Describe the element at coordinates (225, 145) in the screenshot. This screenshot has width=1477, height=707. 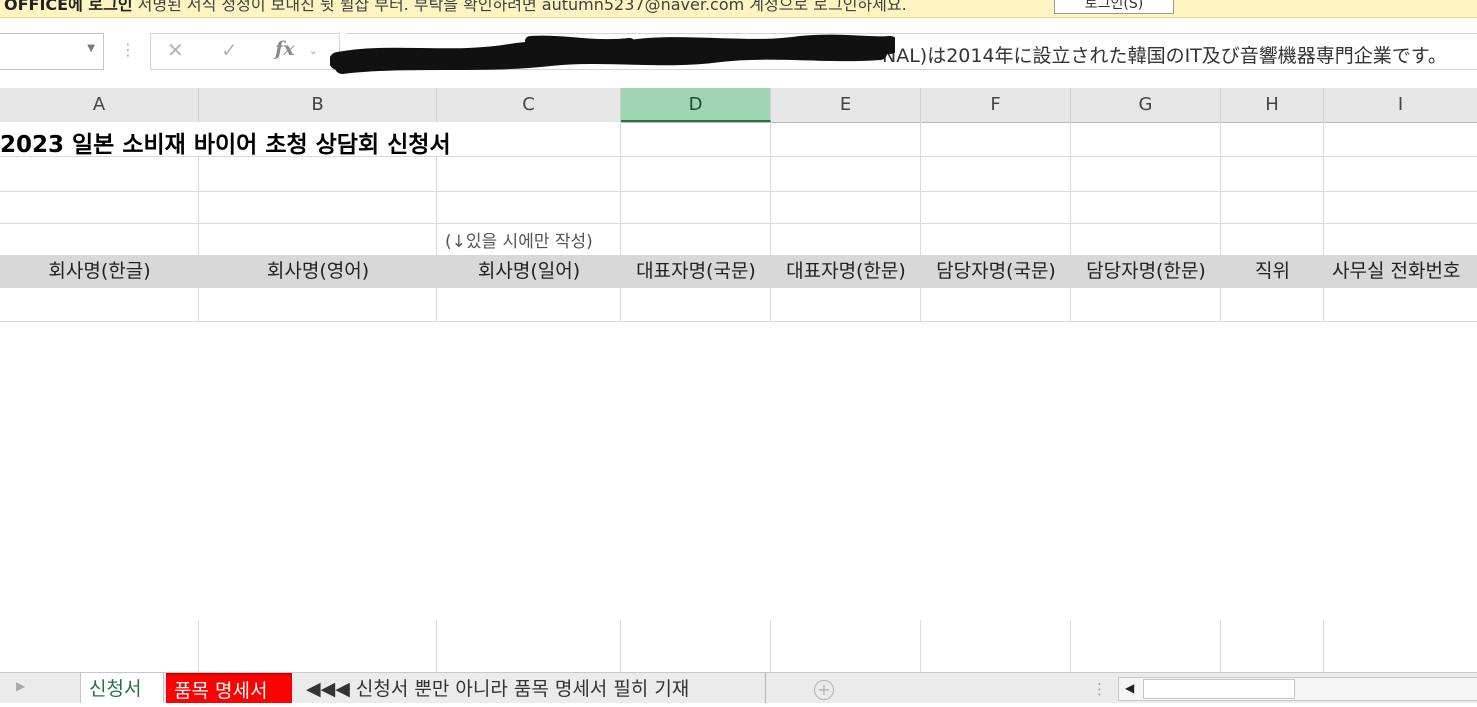
I see `sheet-title: 2023 일본 소비재 바이어 초청 상담회 신청서` at that location.